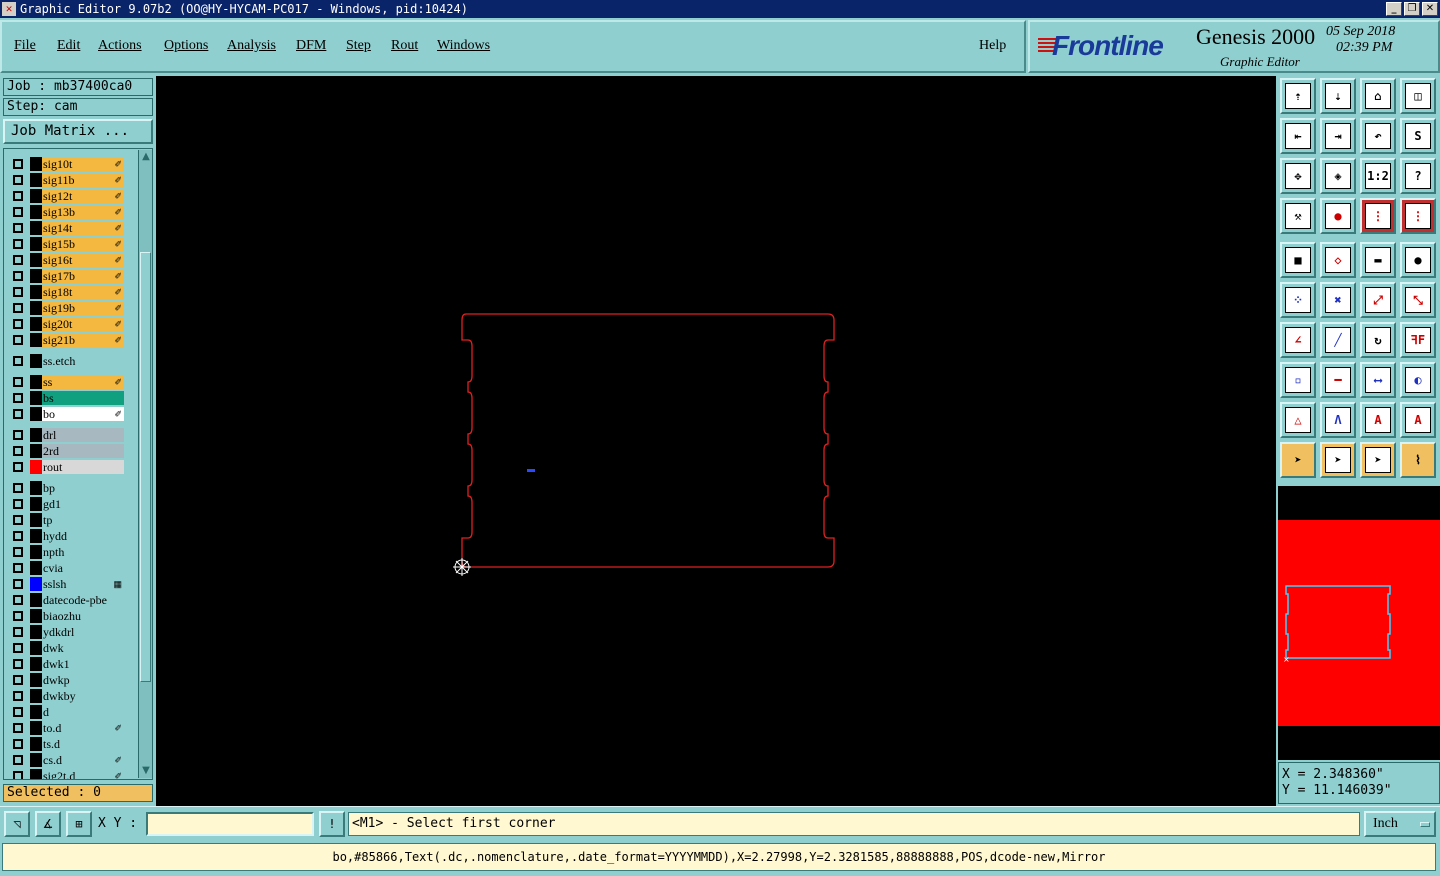 The width and height of the screenshot is (1440, 876). Describe the element at coordinates (83, 435) in the screenshot. I see `layer-name: drl` at that location.